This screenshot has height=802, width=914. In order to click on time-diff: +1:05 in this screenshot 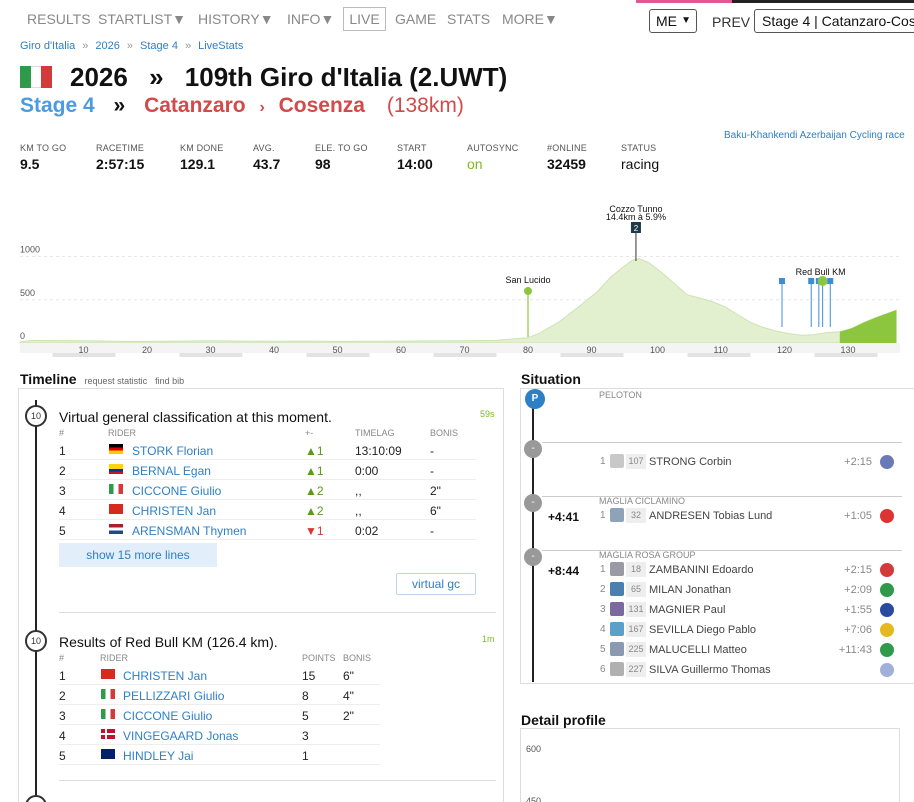, I will do `click(858, 516)`.